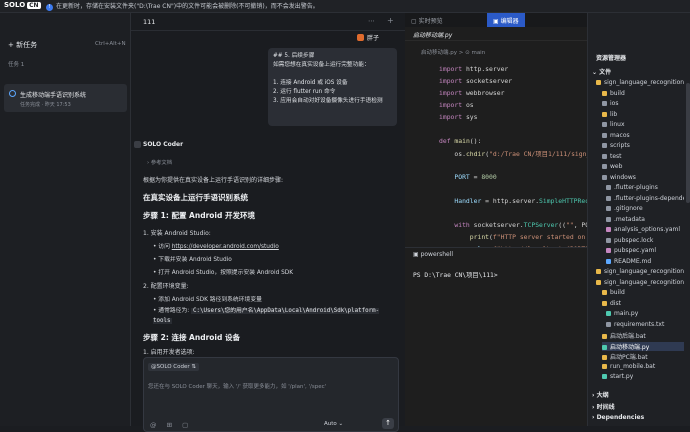 Image resolution: width=690 pixels, height=432 pixels. Describe the element at coordinates (643, 114) in the screenshot. I see `file-tree-item: lib` at that location.